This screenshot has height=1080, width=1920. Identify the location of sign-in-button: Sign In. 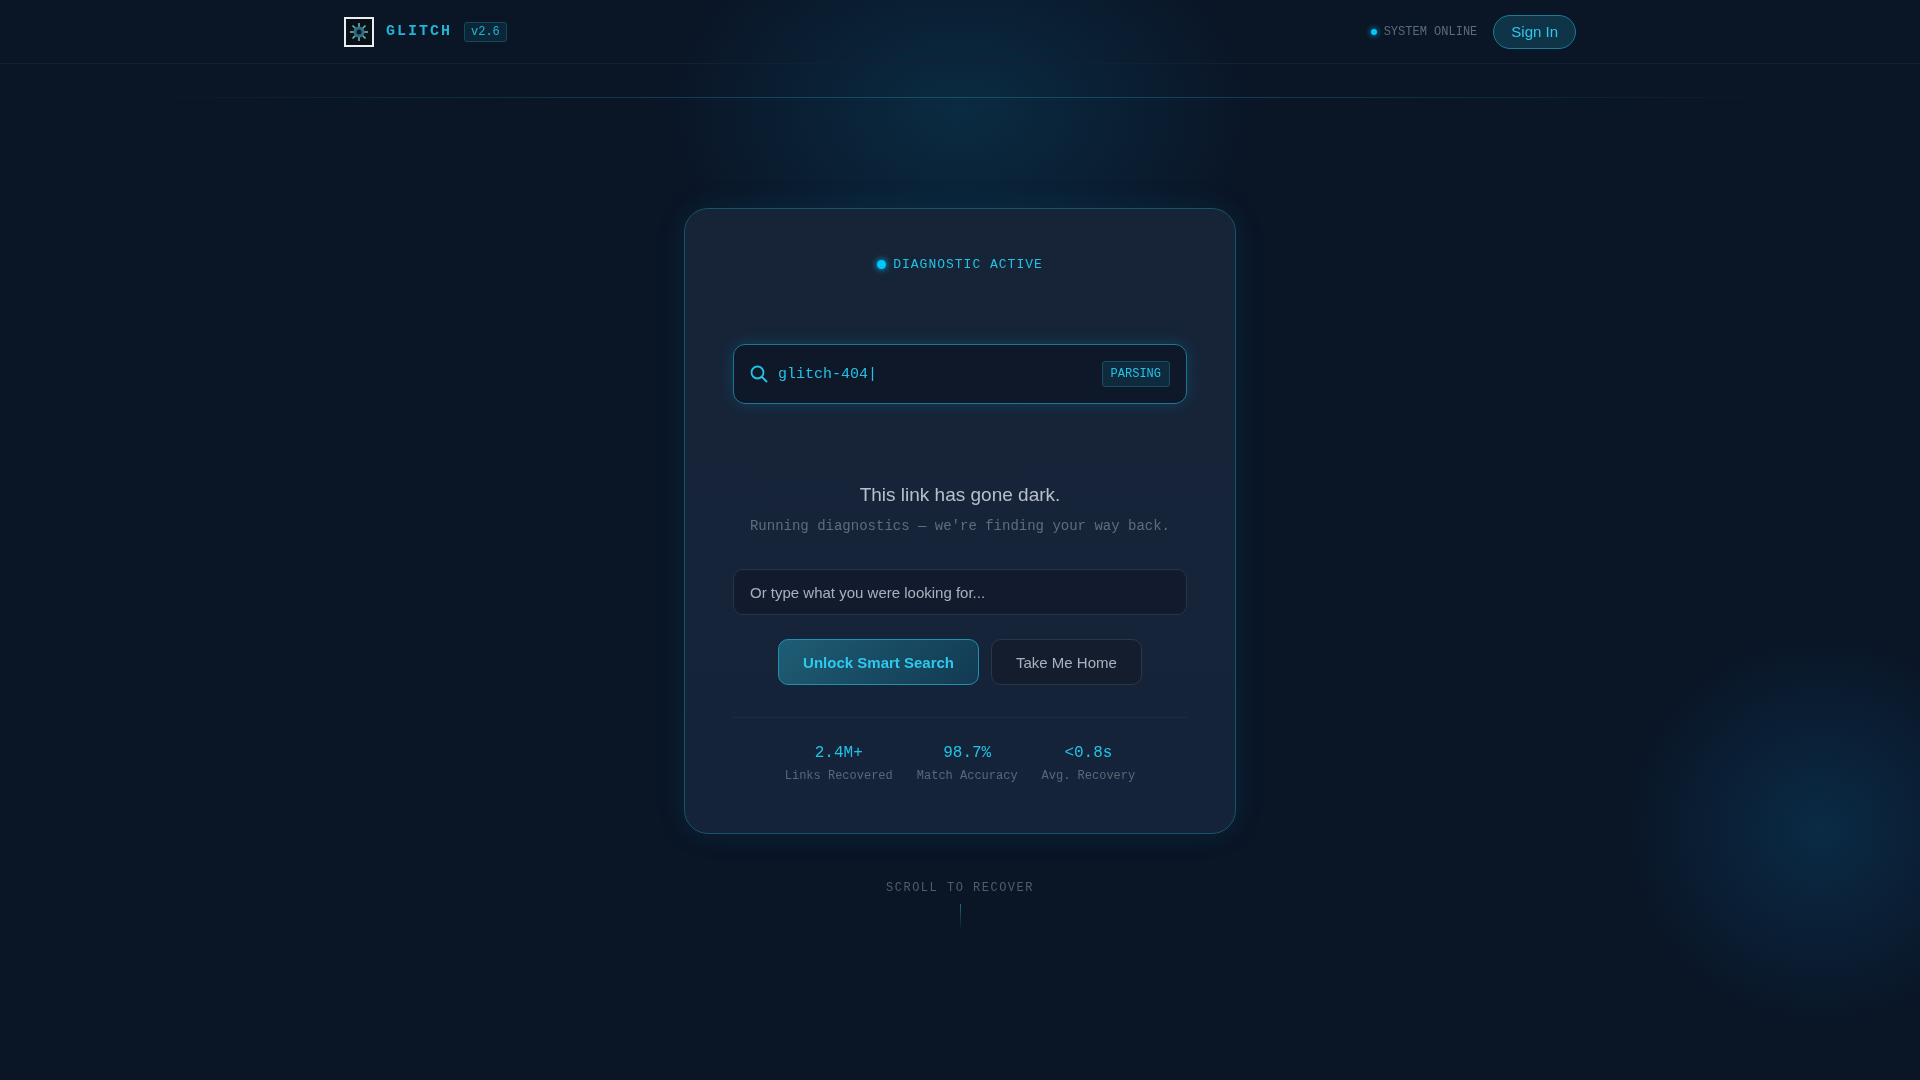
(1534, 31).